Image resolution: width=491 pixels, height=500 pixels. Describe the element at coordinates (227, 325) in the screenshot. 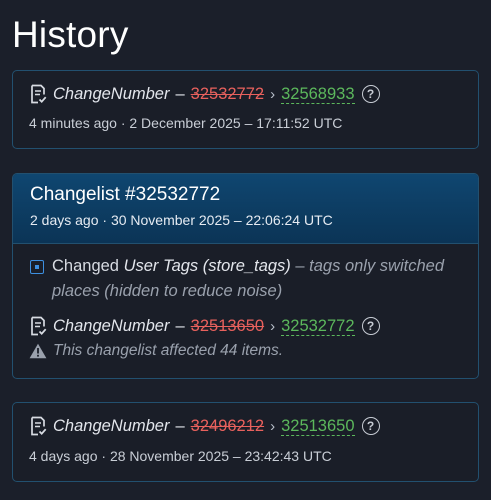

I see `old-value: 32513650` at that location.